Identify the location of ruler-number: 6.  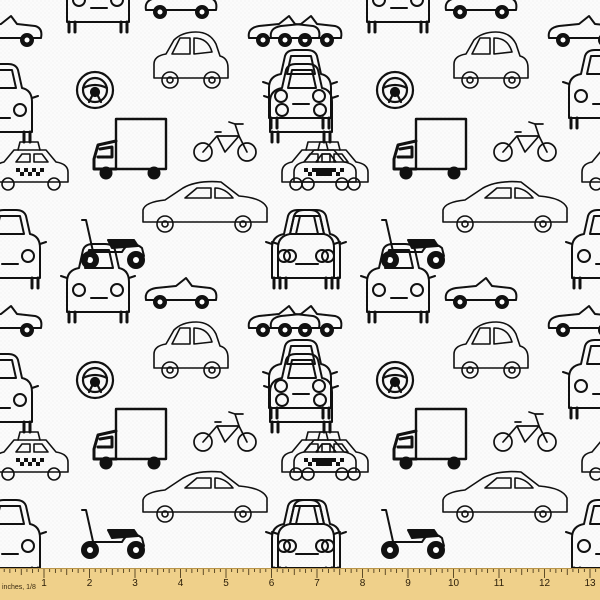
(271, 583).